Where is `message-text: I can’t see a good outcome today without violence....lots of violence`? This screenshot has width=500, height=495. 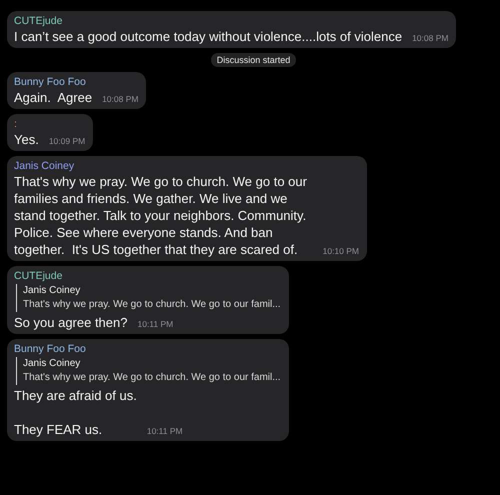 message-text: I can’t see a good outcome today without violence....lots of violence is located at coordinates (208, 36).